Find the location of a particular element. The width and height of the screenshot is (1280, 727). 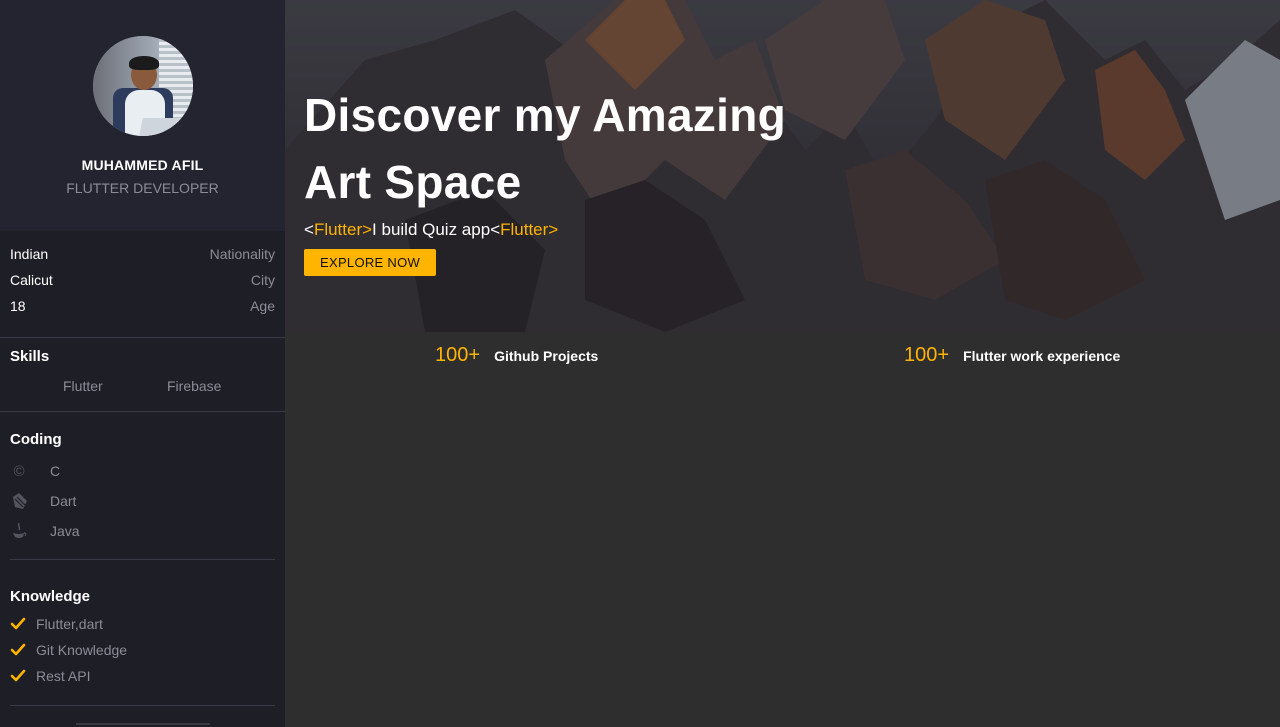

skill-item: Firebase is located at coordinates (194, 386).